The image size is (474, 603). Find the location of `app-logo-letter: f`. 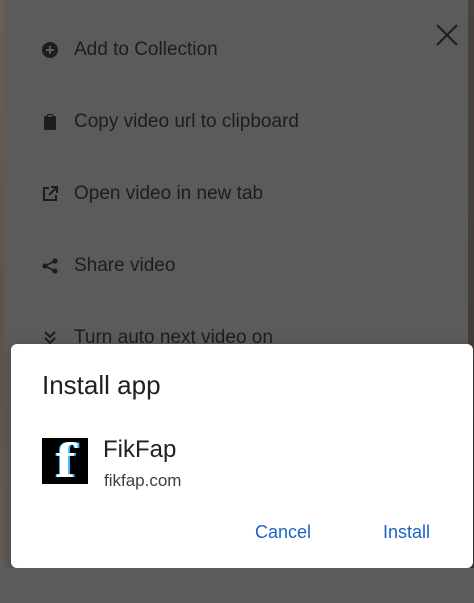

app-logo-letter: f is located at coordinates (65, 461).